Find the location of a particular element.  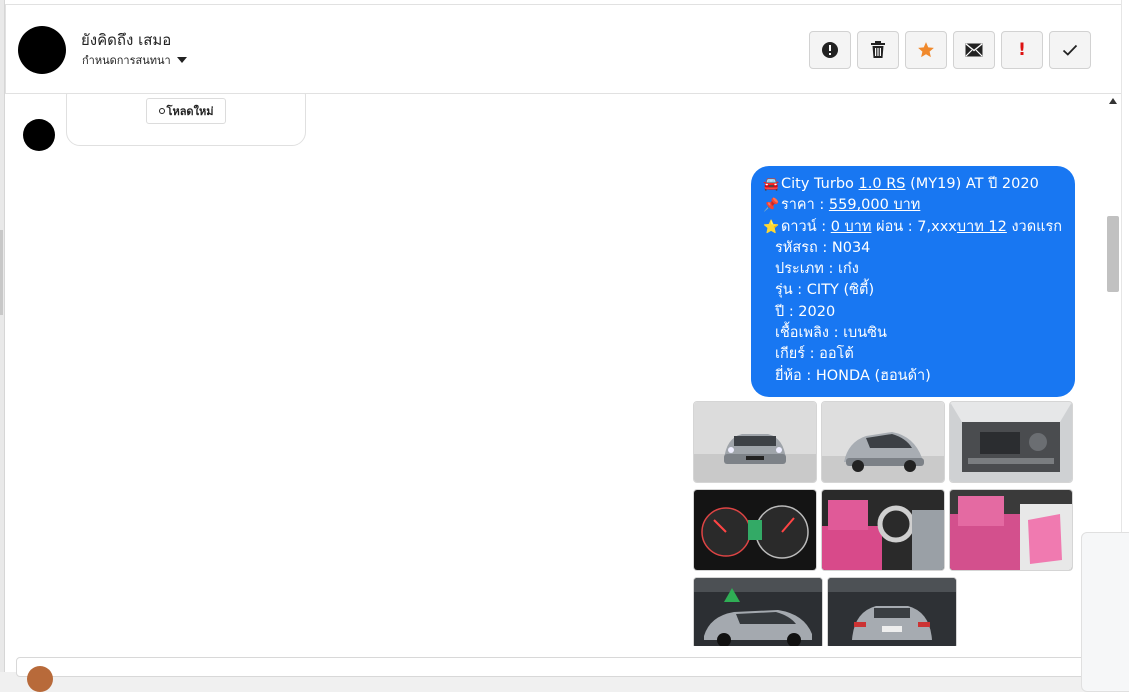

composer-avatar is located at coordinates (40, 679).